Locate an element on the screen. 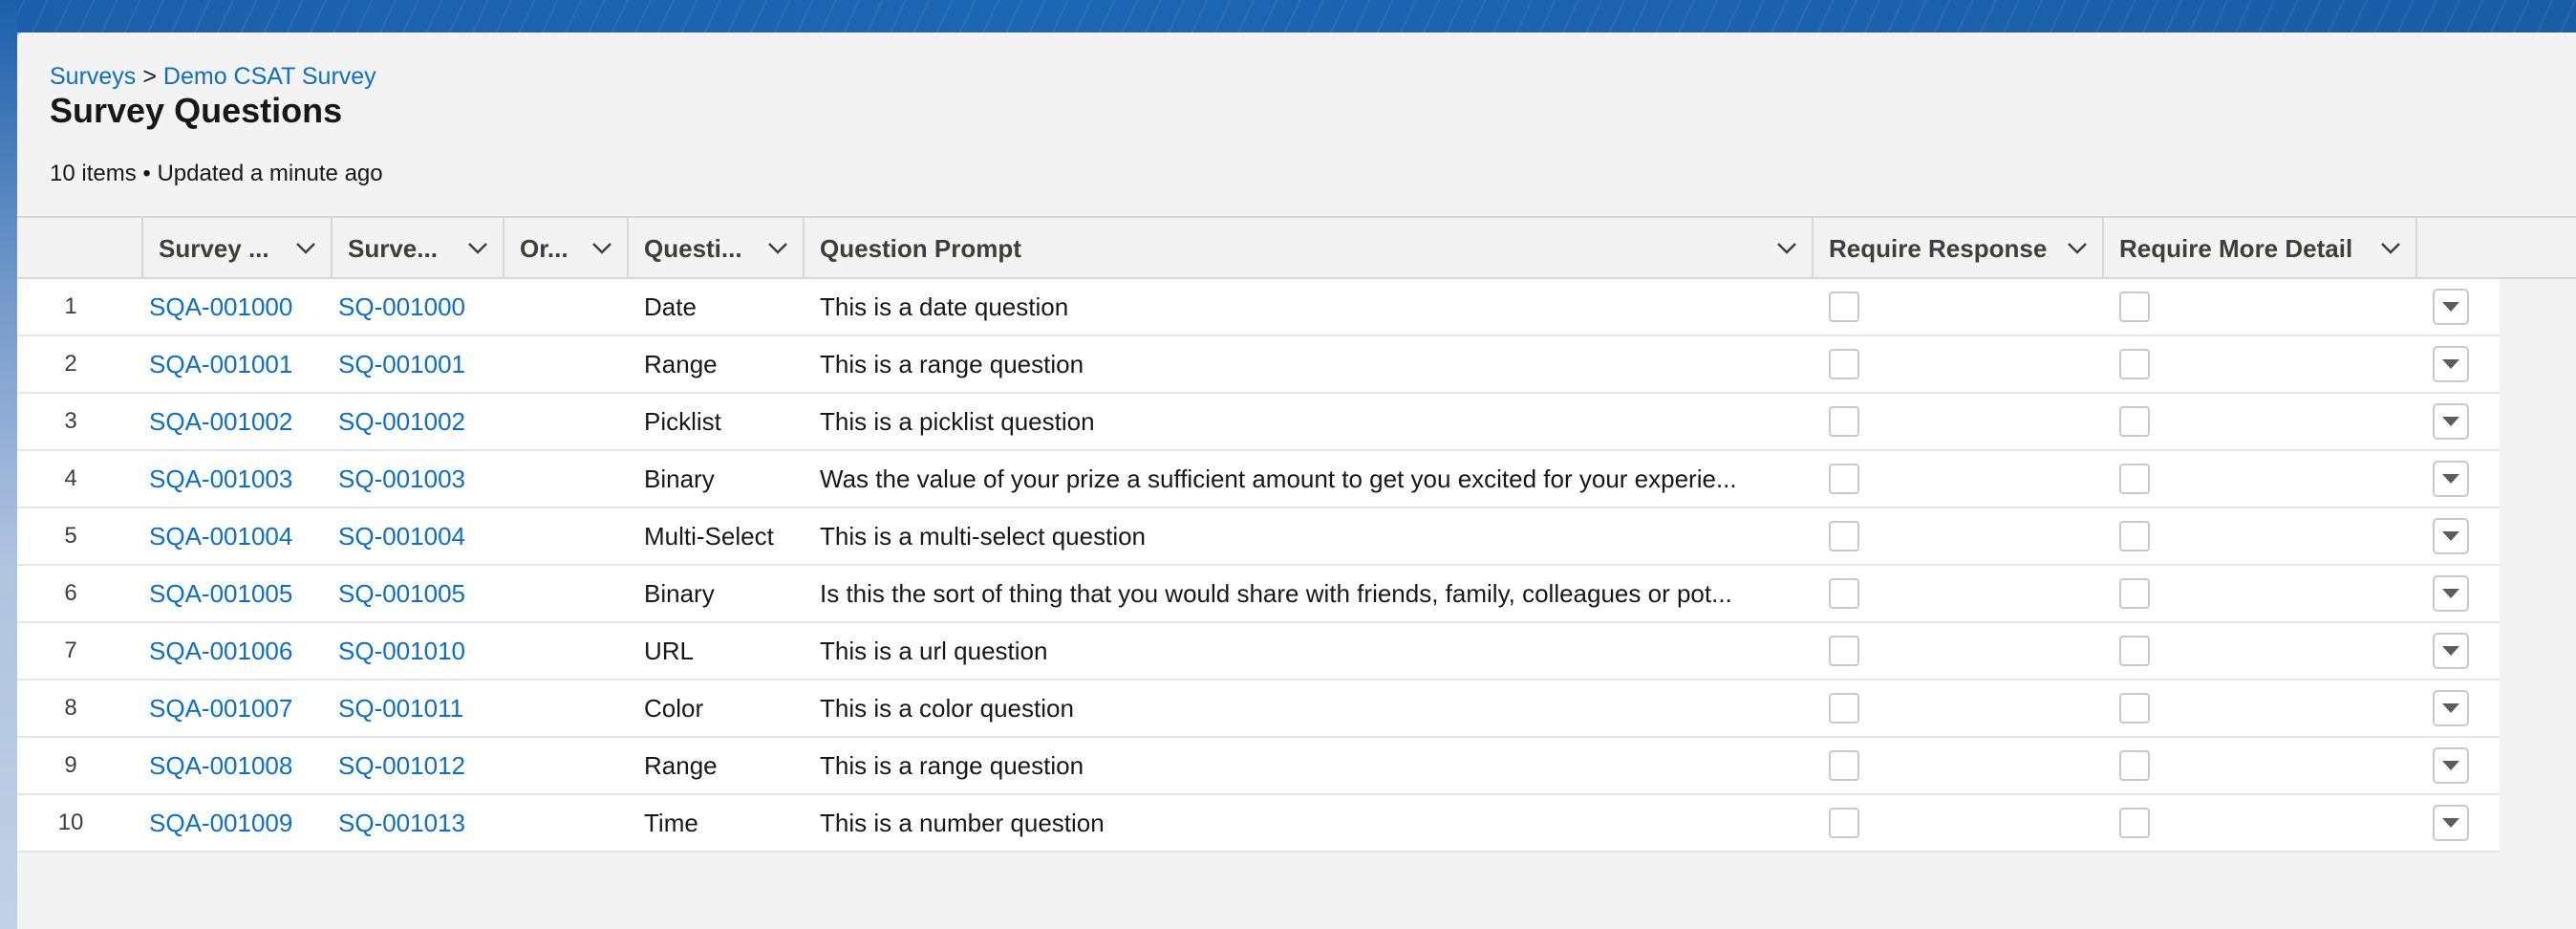 The height and width of the screenshot is (929, 2576). row-actions-cell is located at coordinates (2456, 307).